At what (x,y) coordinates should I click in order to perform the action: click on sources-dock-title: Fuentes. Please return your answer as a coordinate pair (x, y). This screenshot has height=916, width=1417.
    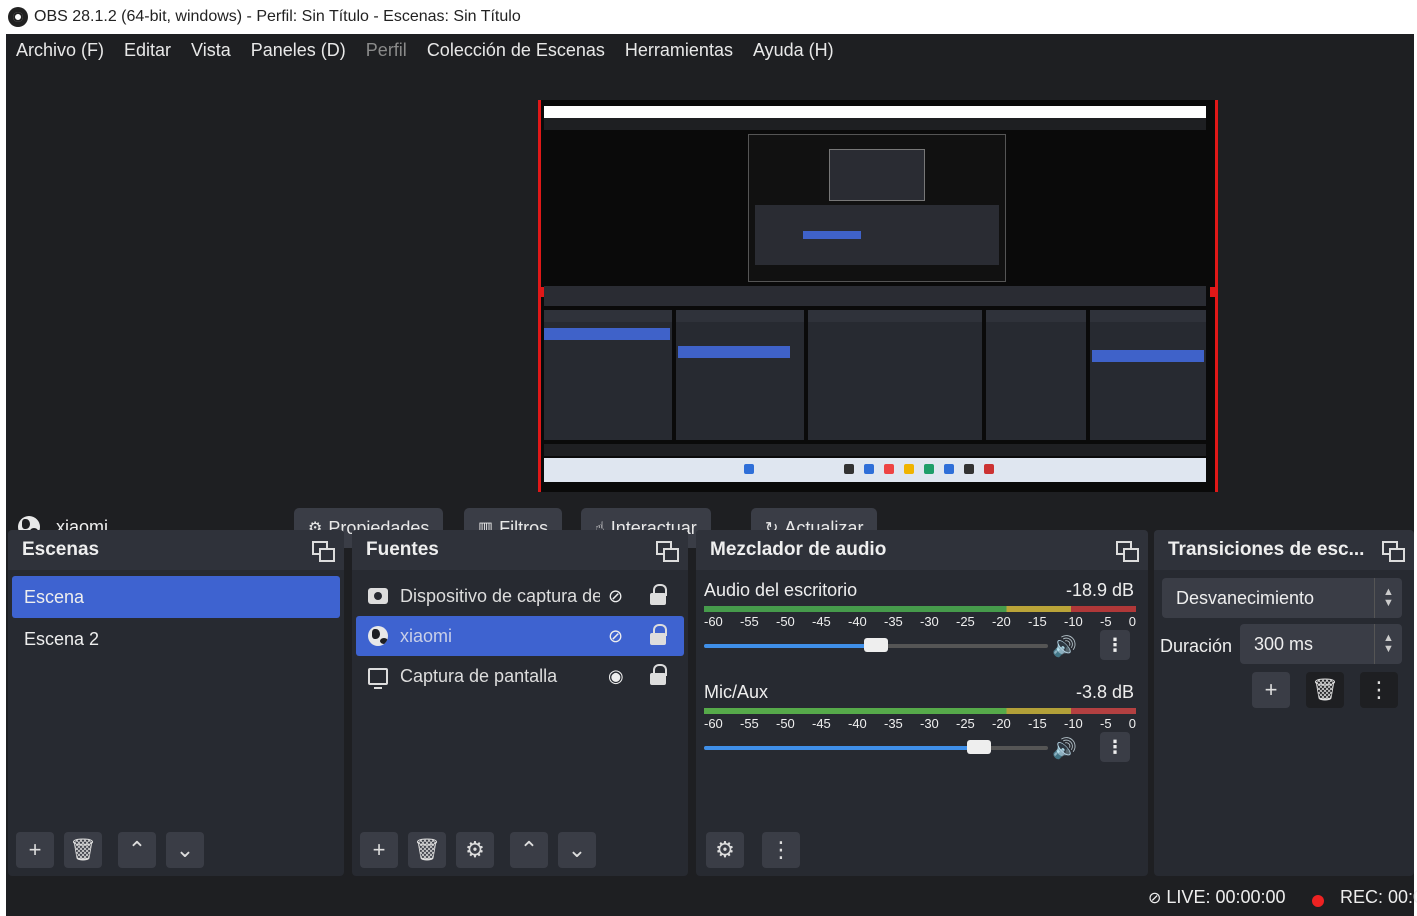
    Looking at the image, I should click on (402, 549).